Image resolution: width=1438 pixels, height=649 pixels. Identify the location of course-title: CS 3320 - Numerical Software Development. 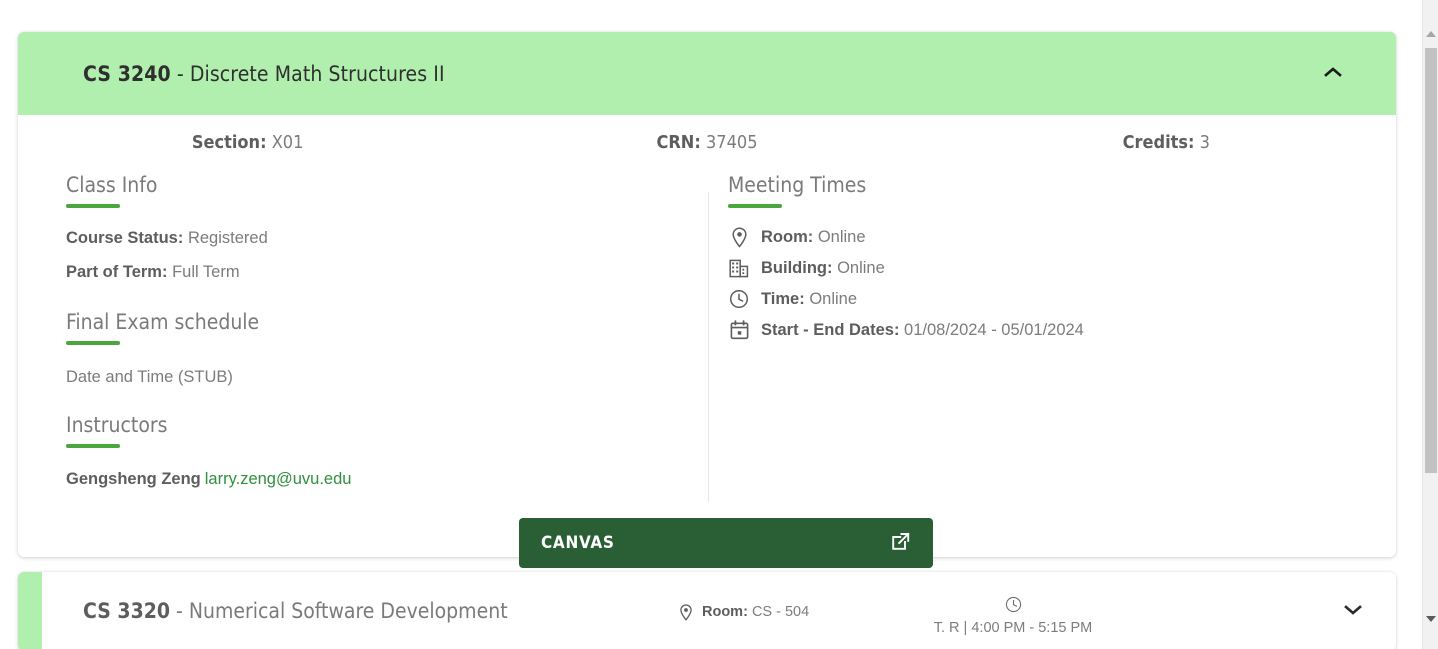
(295, 611).